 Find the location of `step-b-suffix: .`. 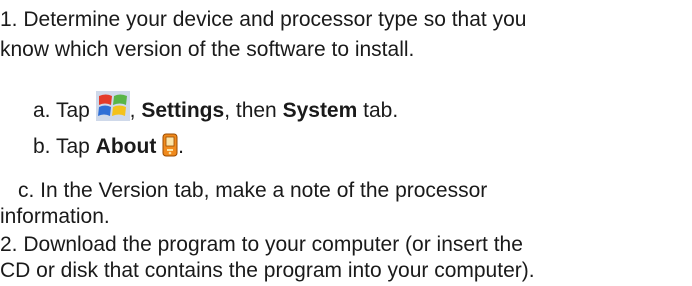

step-b-suffix: . is located at coordinates (181, 146).